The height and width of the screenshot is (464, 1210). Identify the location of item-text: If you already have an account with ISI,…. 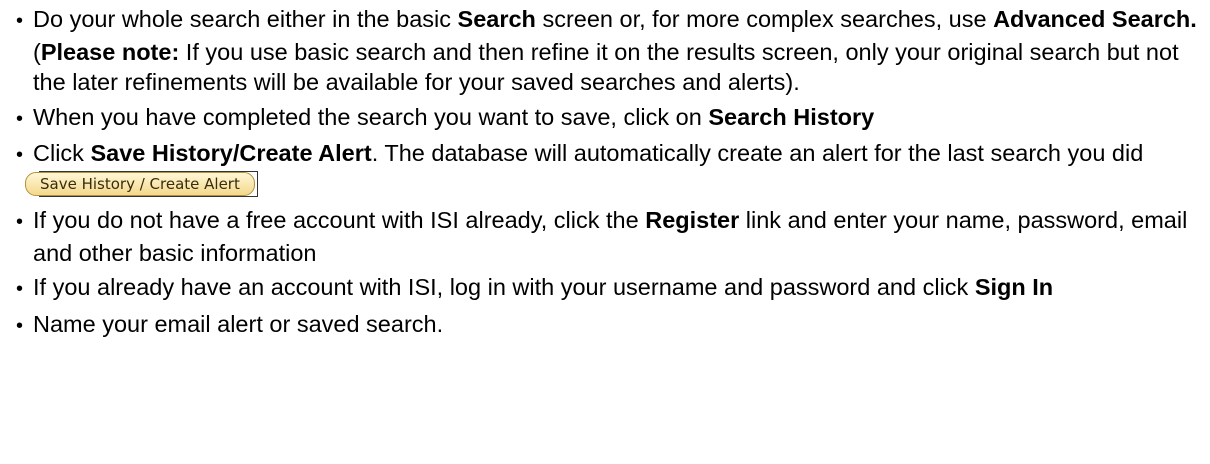
(504, 287).